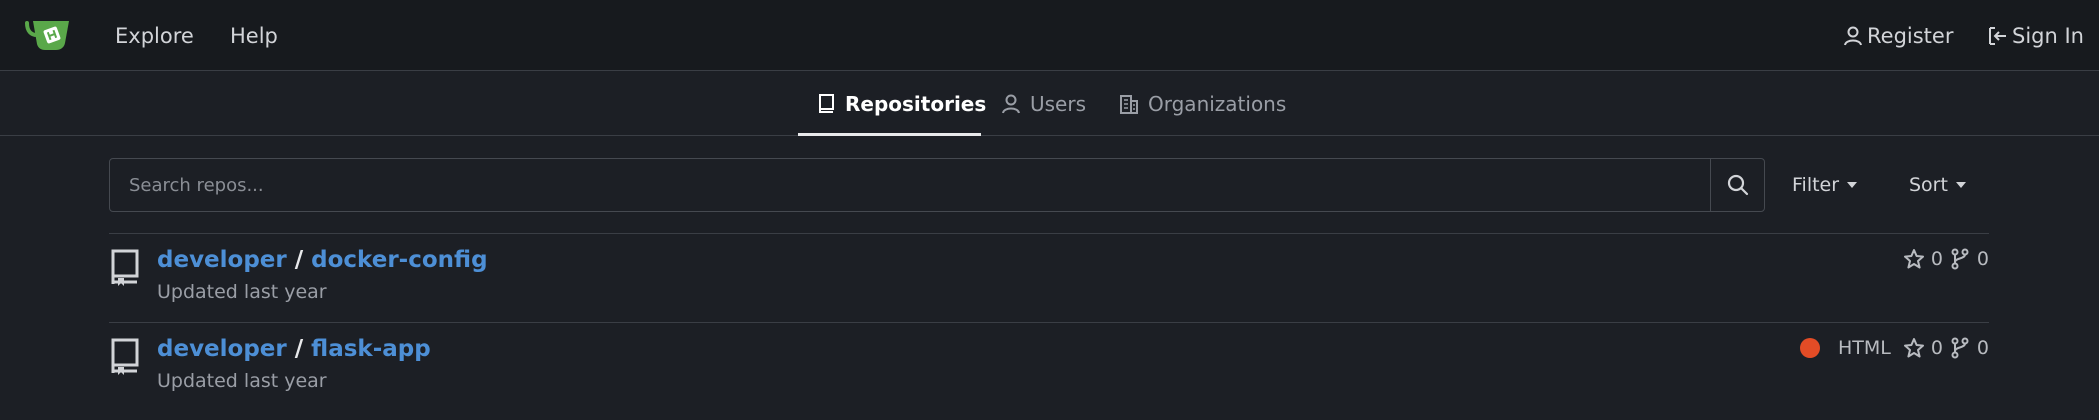 This screenshot has height=420, width=2099. Describe the element at coordinates (1910, 36) in the screenshot. I see `register-label: Register` at that location.